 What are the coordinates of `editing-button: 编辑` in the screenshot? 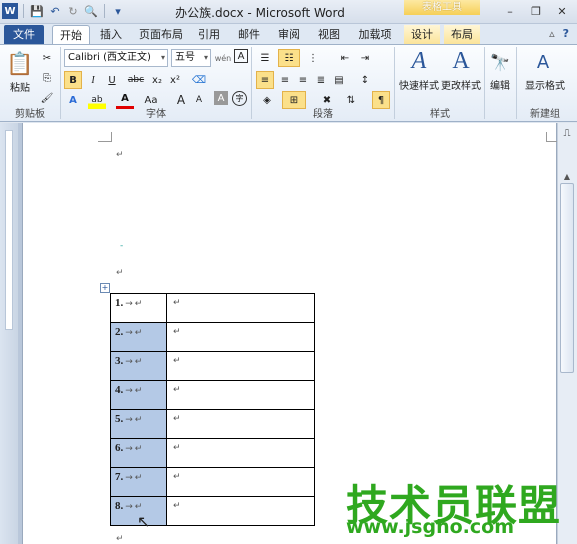 It's located at (500, 84).